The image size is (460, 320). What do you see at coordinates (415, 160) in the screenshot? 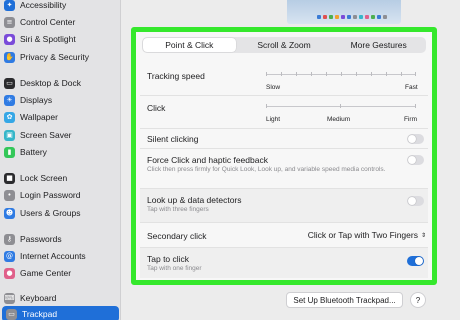
I see `force-click-toggle` at bounding box center [415, 160].